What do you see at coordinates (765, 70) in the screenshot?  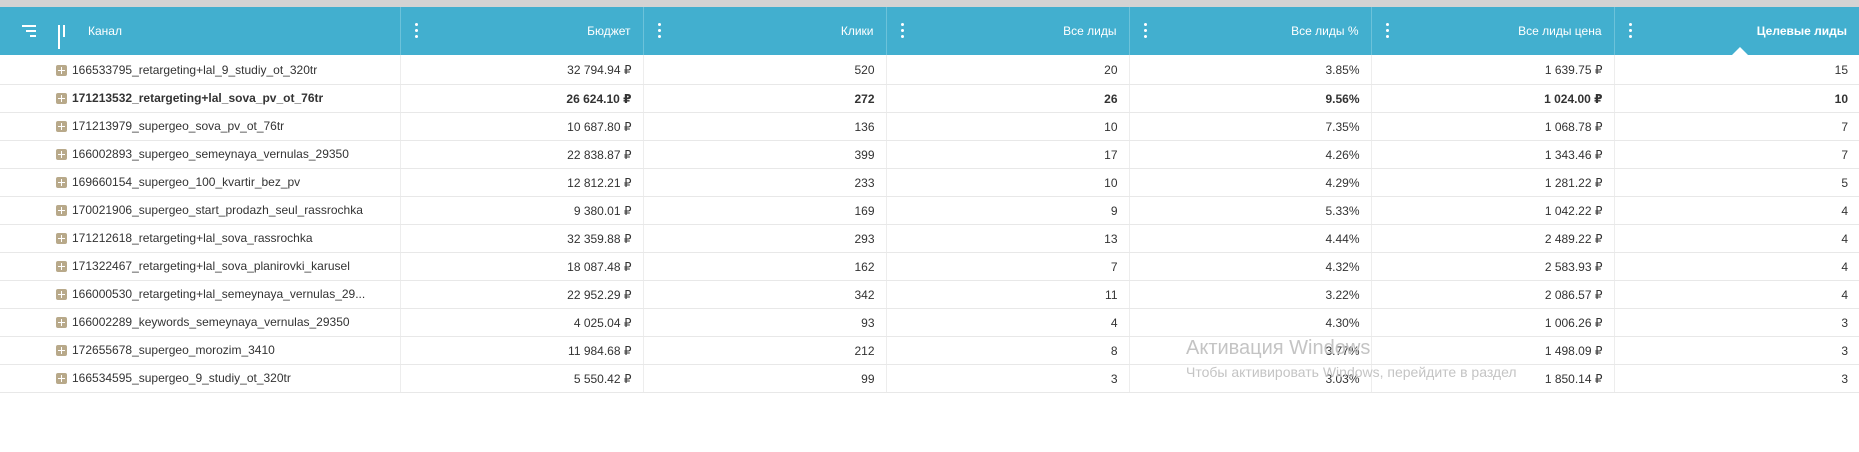 I see `clicks-cell: 520` at bounding box center [765, 70].